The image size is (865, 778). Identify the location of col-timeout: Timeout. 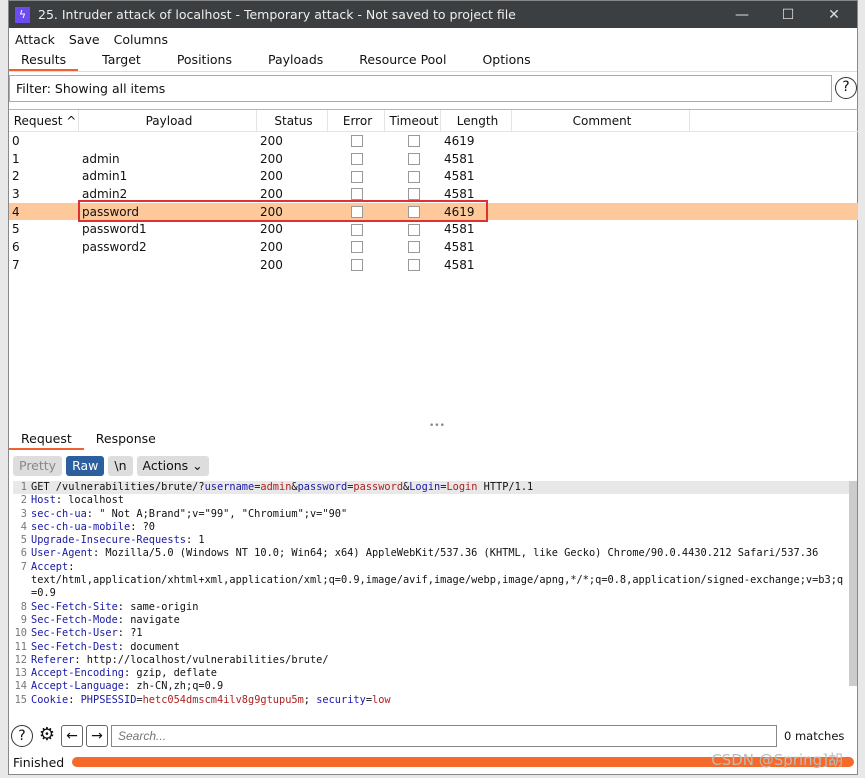
(413, 120).